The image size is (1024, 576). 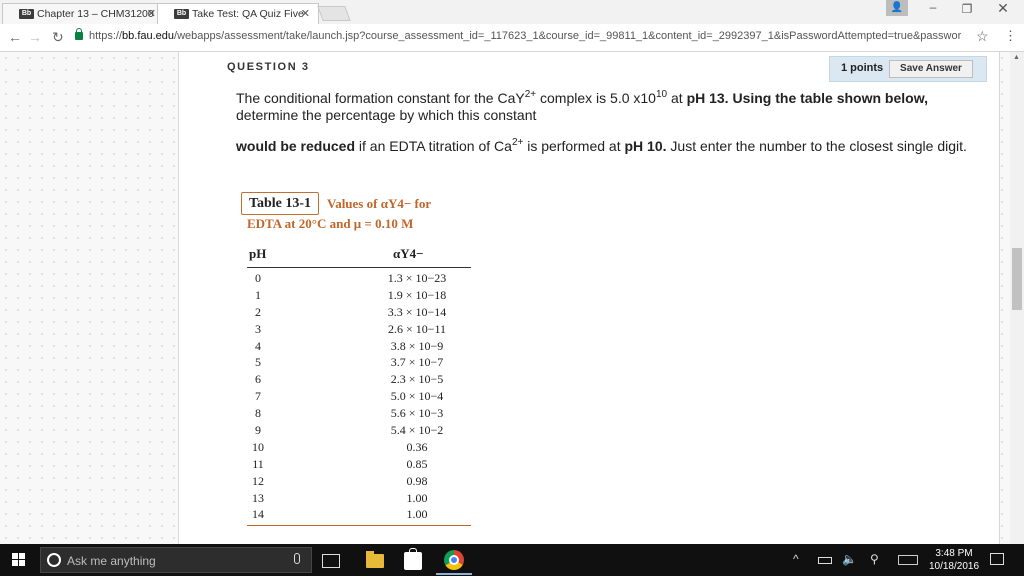 What do you see at coordinates (54, 560) in the screenshot?
I see `cortana-icon` at bounding box center [54, 560].